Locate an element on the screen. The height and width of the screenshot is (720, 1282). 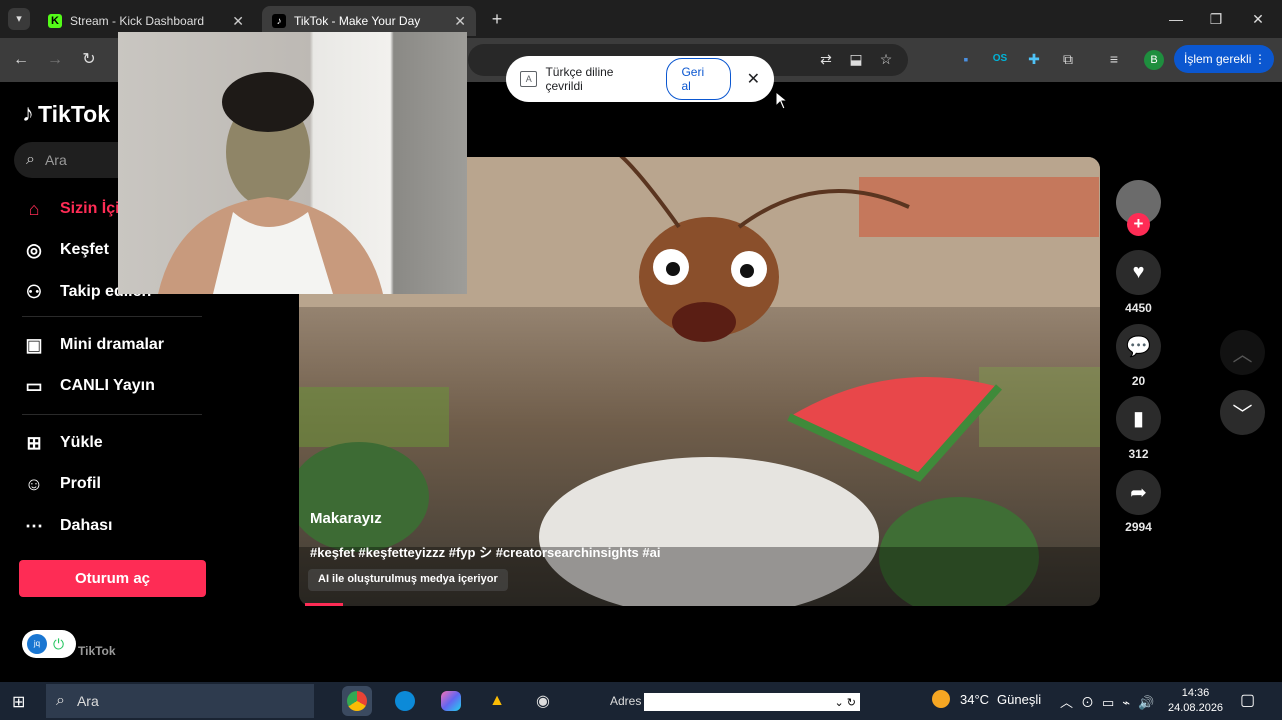
undo-translate-button: Geri al is located at coordinates (698, 79).